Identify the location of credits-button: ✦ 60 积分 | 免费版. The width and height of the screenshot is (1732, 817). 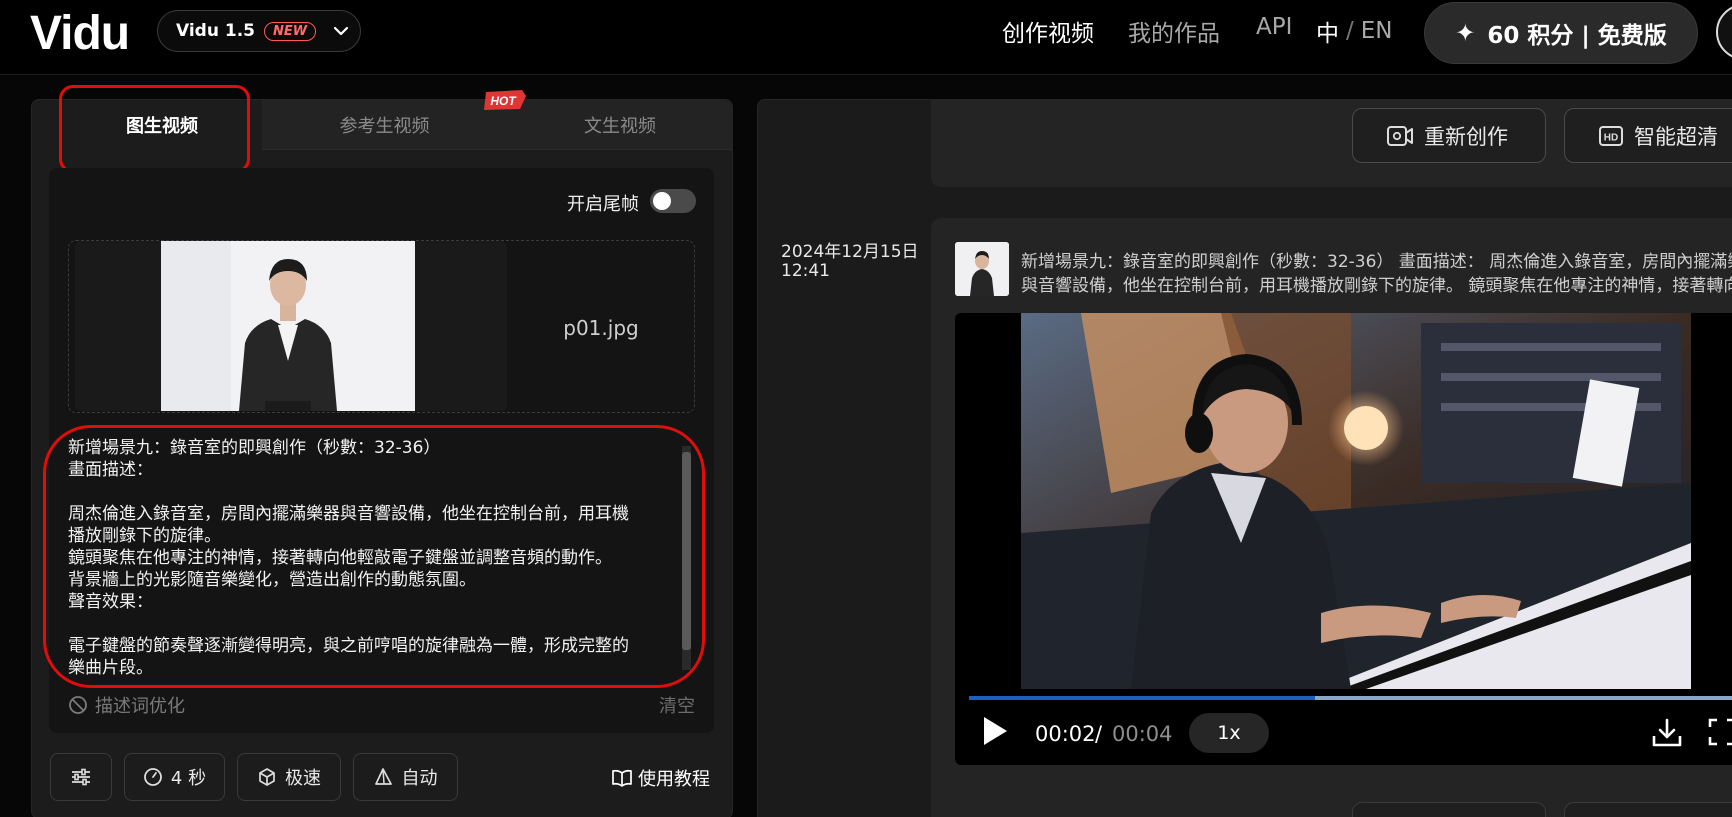
(1561, 33).